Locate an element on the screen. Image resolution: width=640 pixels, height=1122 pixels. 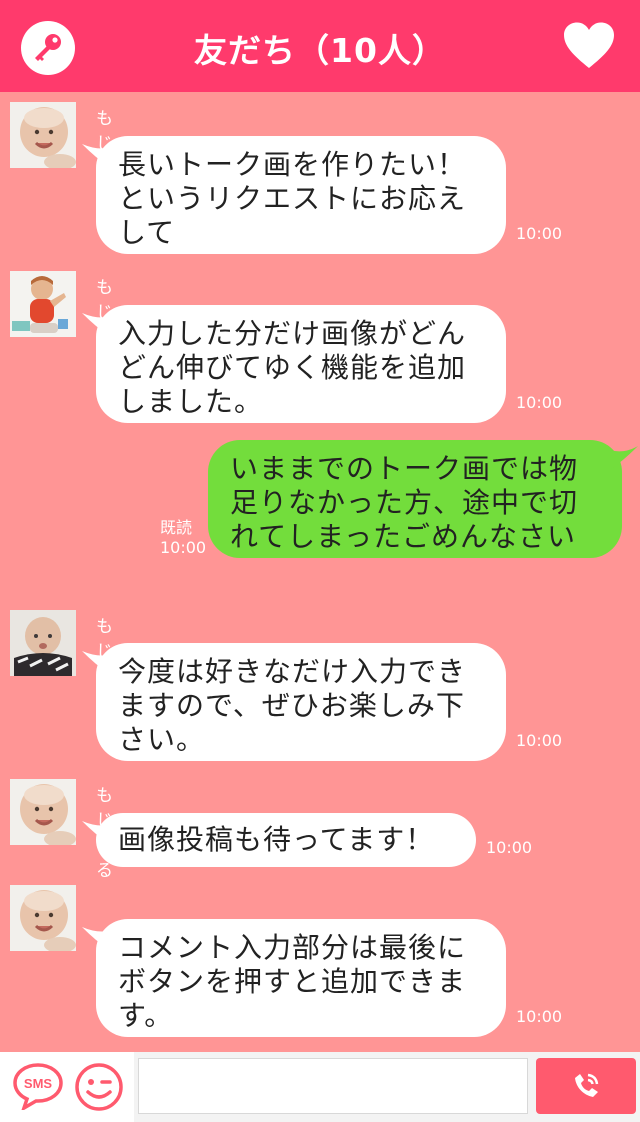
message-line: れてしまったごめんなさい is located at coordinates (403, 536).